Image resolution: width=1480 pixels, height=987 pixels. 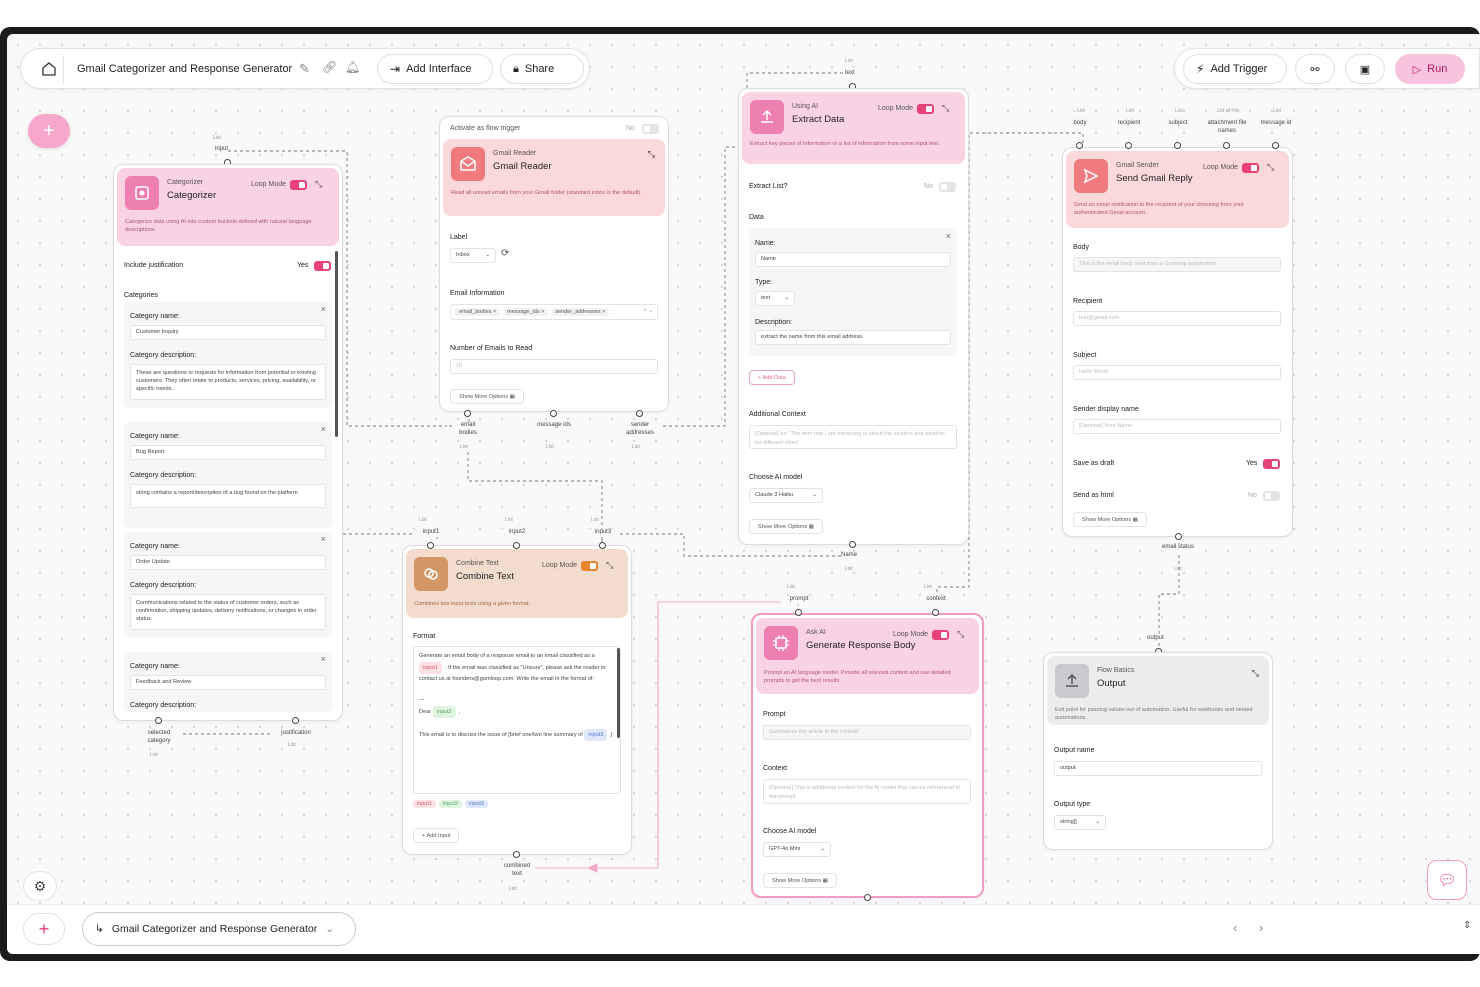 What do you see at coordinates (1177, 318) in the screenshot?
I see `recipient-field: test@gmail.com` at bounding box center [1177, 318].